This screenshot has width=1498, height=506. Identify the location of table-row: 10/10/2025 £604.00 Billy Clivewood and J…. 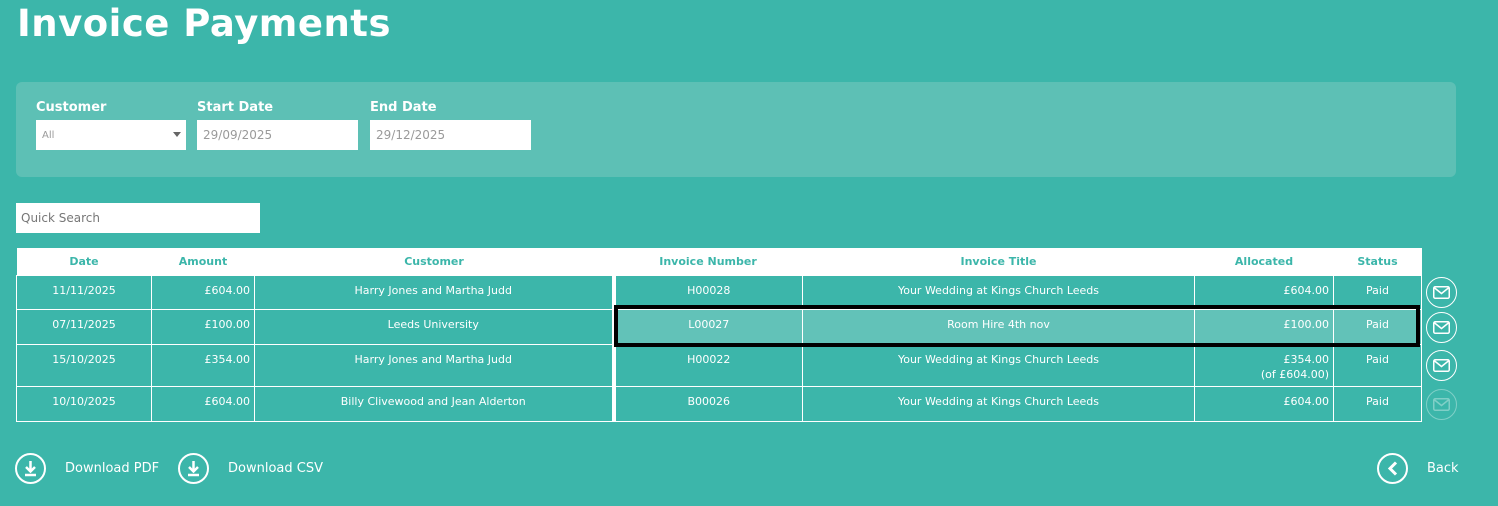
(719, 403).